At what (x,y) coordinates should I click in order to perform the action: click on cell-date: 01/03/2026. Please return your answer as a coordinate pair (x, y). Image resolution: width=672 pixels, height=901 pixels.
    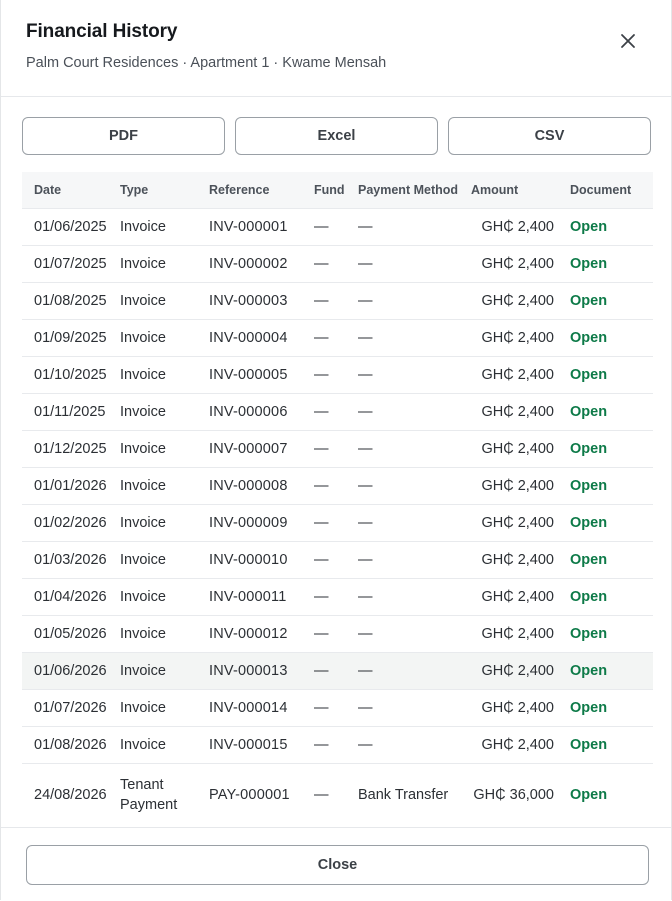
    Looking at the image, I should click on (71, 559).